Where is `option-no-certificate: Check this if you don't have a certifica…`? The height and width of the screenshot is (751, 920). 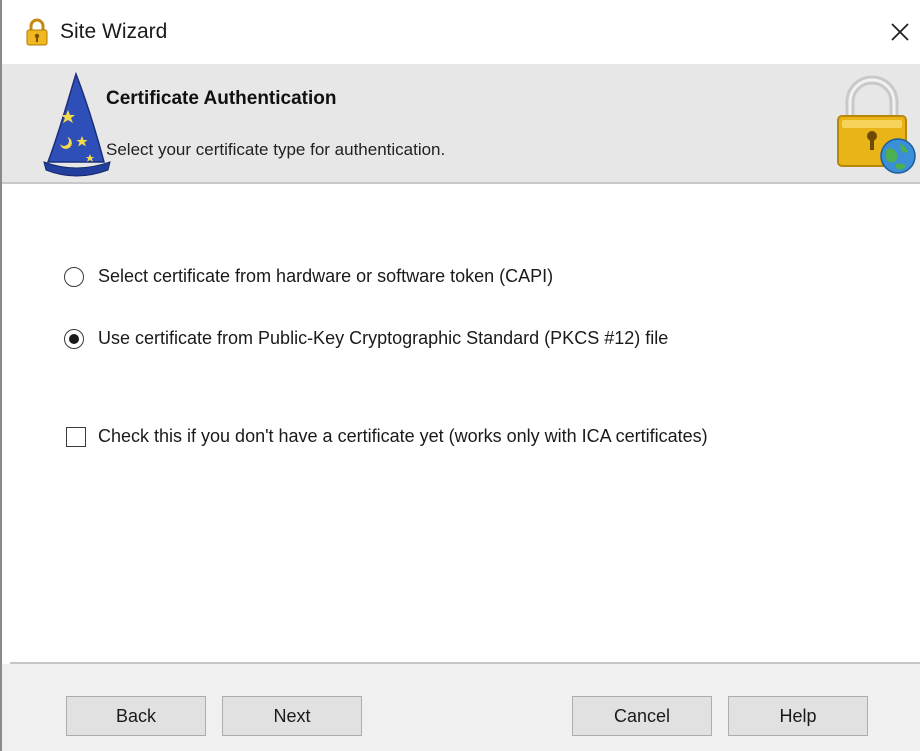
option-no-certificate: Check this if you don't have a certifica… is located at coordinates (387, 436).